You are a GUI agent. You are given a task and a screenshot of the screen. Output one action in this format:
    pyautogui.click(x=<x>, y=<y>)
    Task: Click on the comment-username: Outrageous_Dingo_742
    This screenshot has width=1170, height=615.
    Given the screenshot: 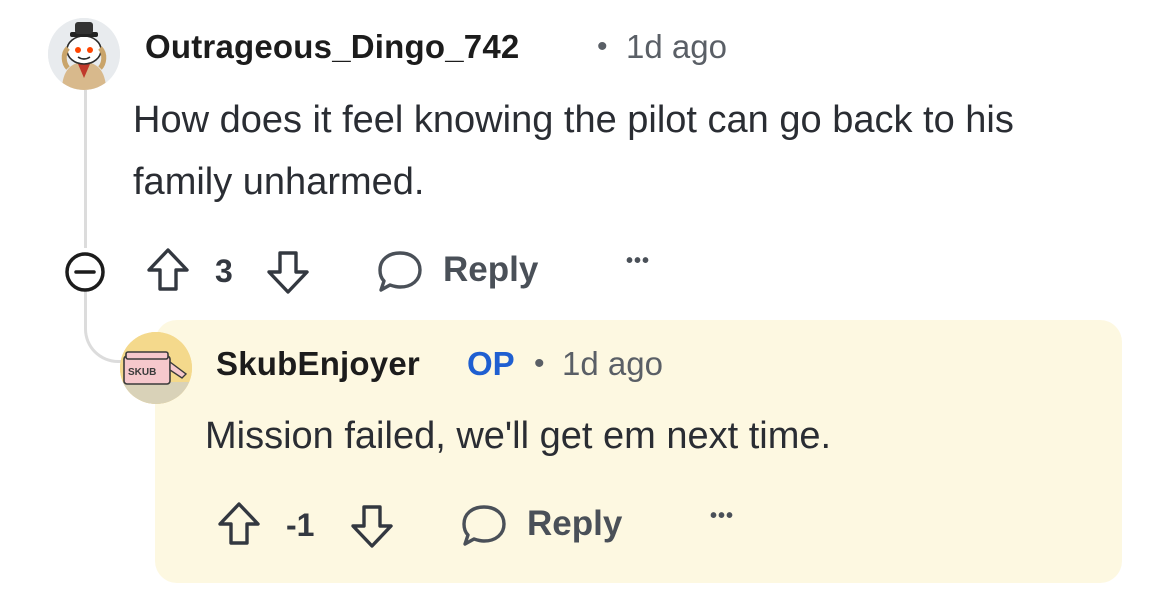 What is the action you would take?
    pyautogui.click(x=332, y=47)
    